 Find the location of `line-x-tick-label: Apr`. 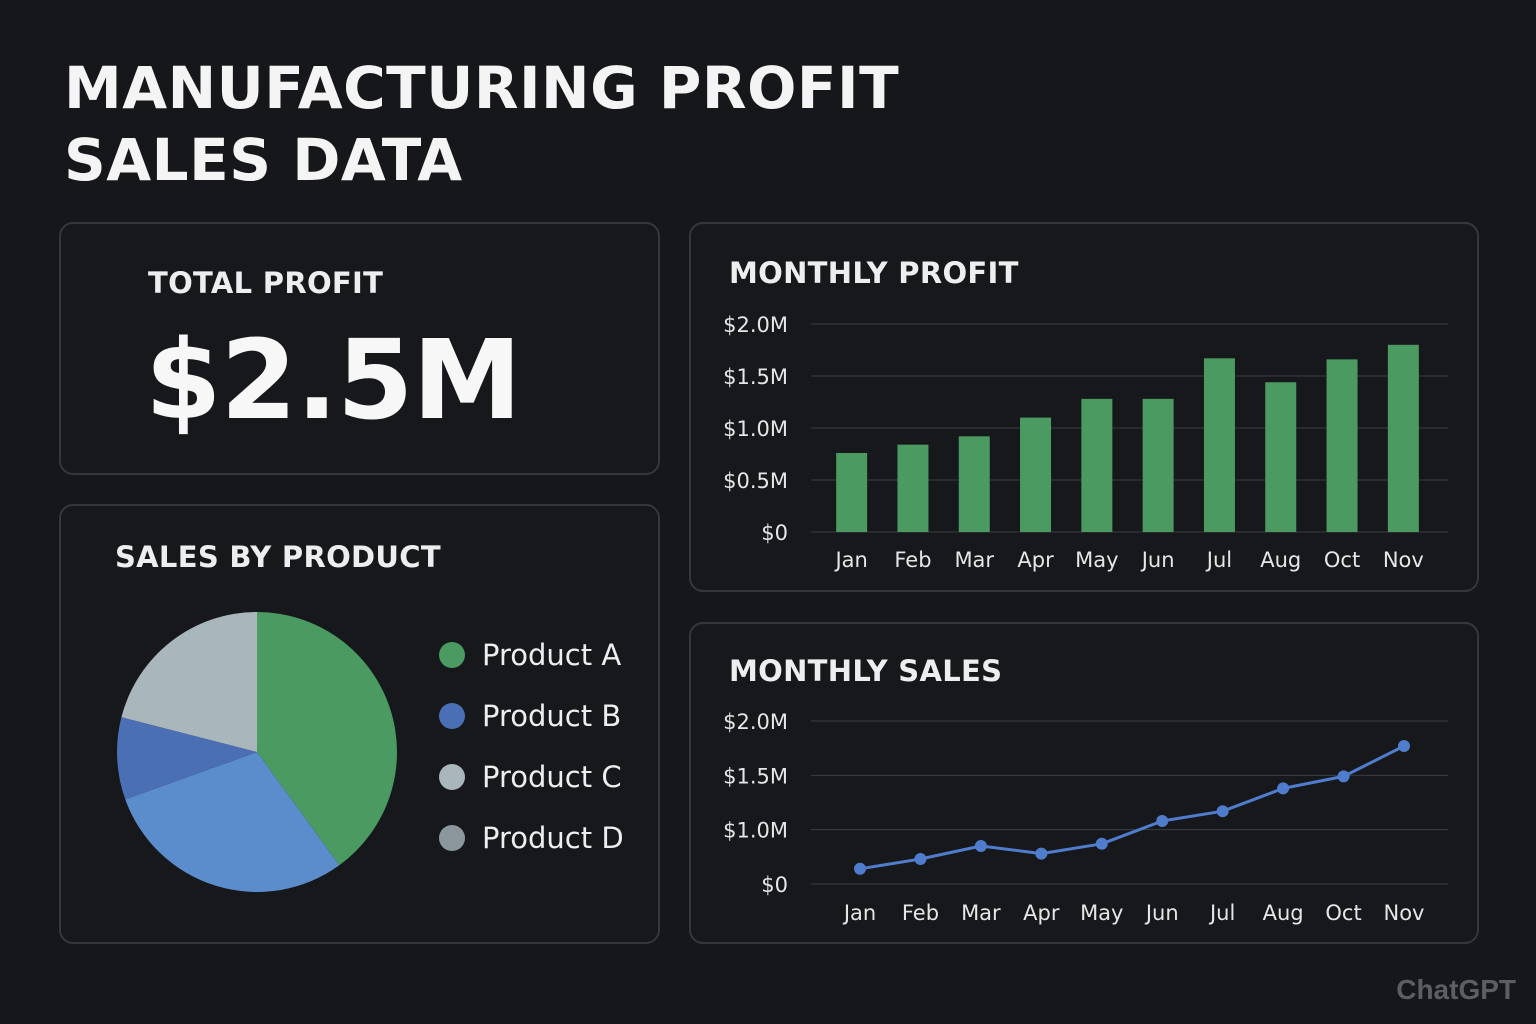

line-x-tick-label: Apr is located at coordinates (1041, 913).